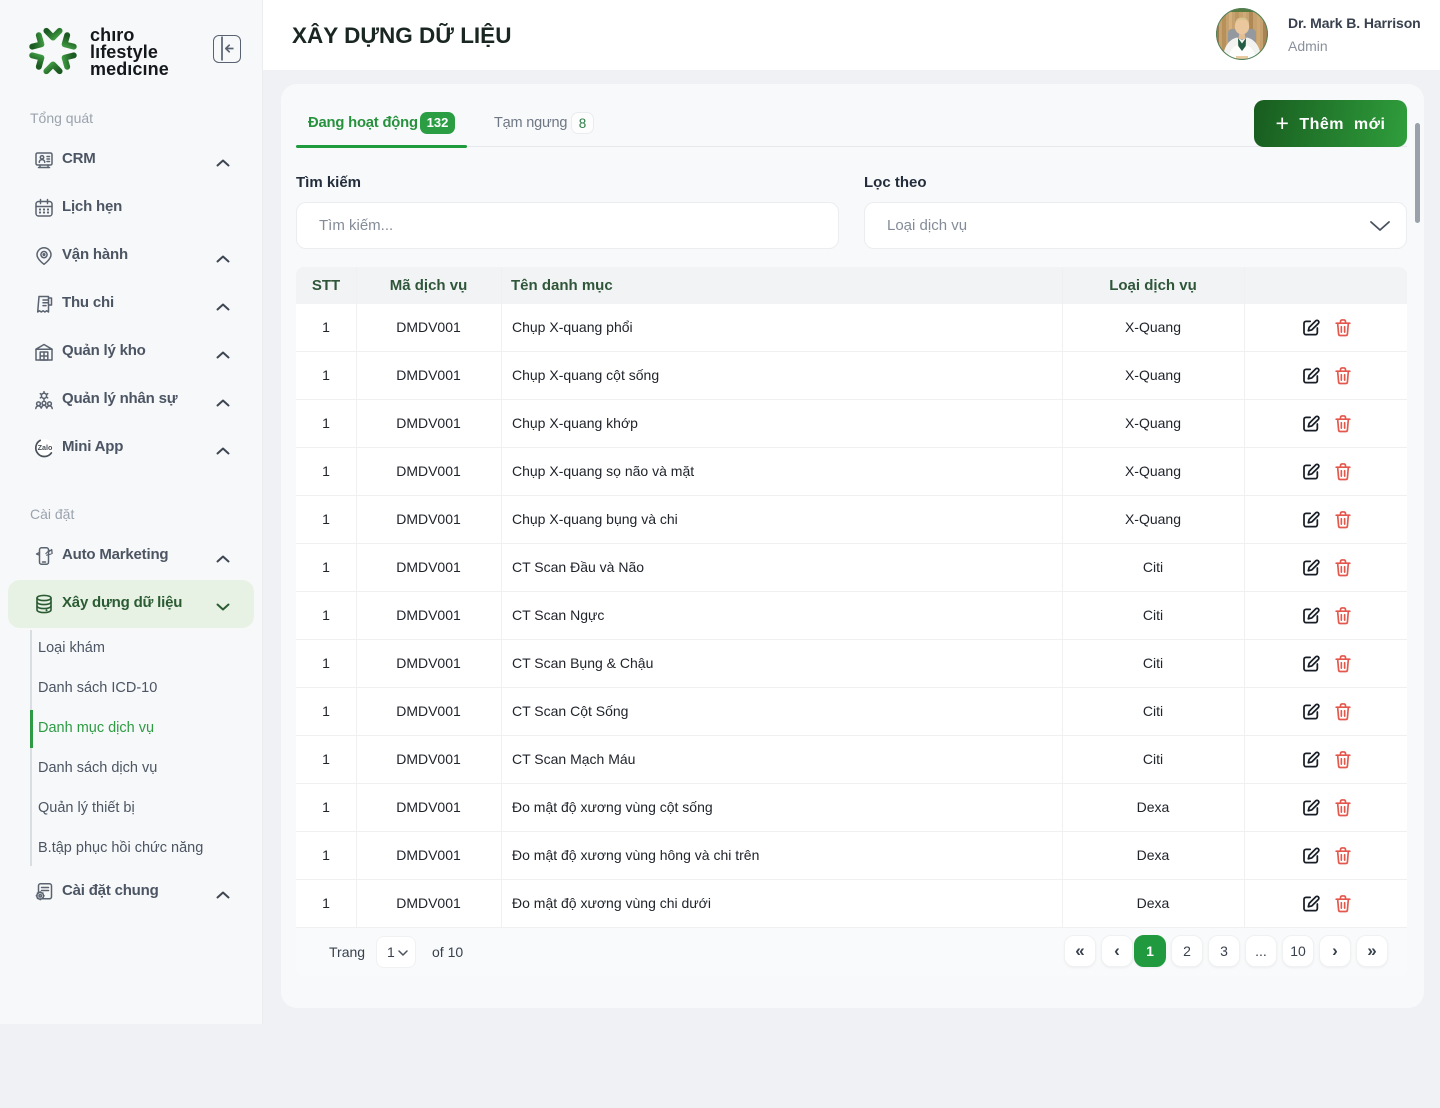 The width and height of the screenshot is (1440, 1108). Describe the element at coordinates (45, 447) in the screenshot. I see `svg-text: Zalo` at that location.